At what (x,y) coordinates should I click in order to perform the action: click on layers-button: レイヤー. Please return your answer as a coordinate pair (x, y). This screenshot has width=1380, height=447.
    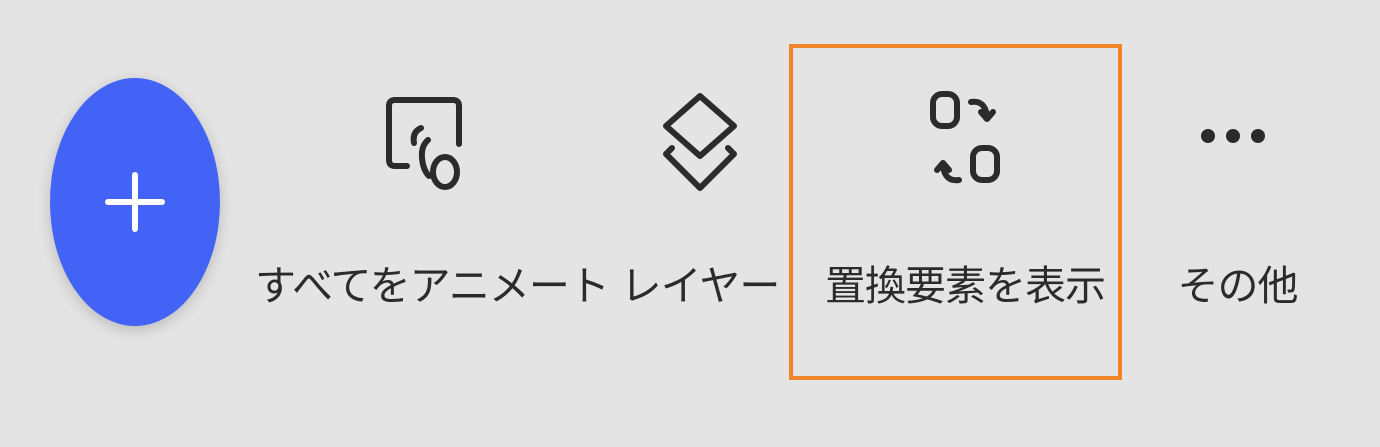
    Looking at the image, I should click on (700, 223).